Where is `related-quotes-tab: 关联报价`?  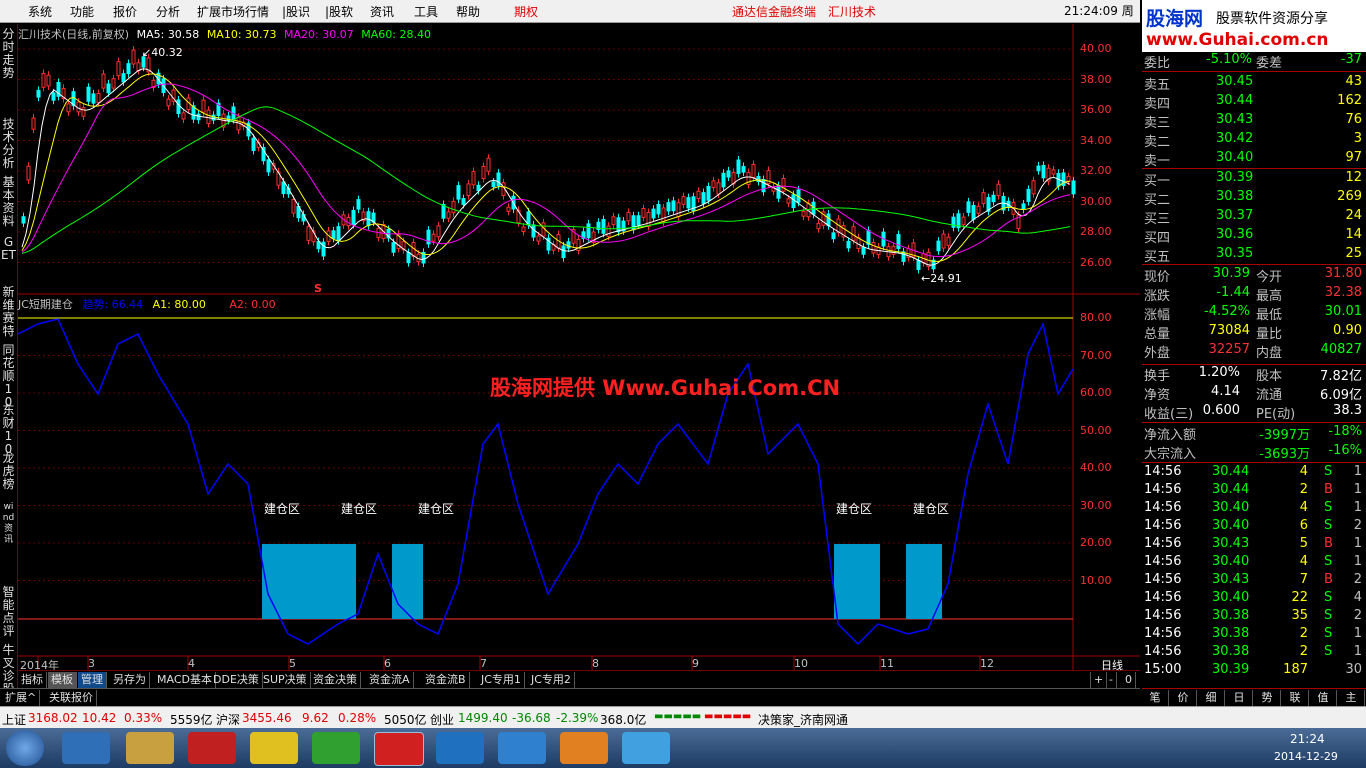
related-quotes-tab: 关联报价 is located at coordinates (71, 698).